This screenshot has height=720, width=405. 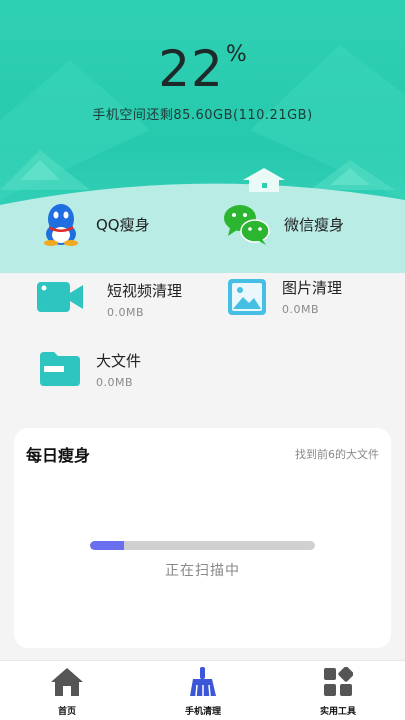 What do you see at coordinates (115, 382) in the screenshot?
I see `large-file-size: 0.0MB` at bounding box center [115, 382].